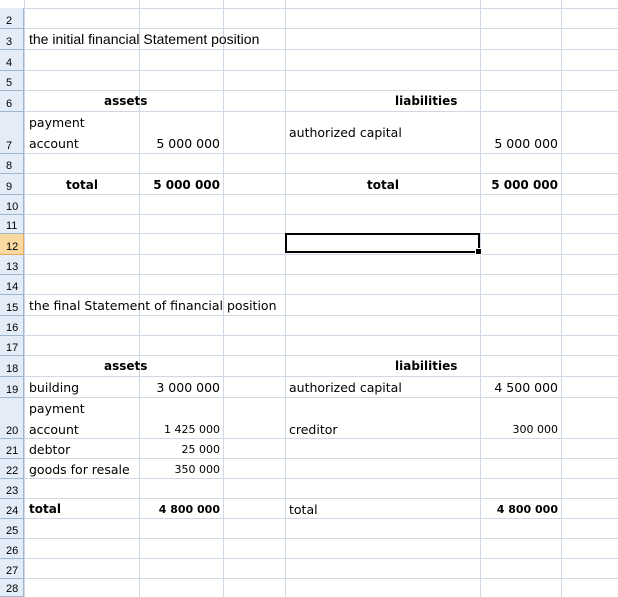 Image resolution: width=618 pixels, height=597 pixels. What do you see at coordinates (12, 305) in the screenshot?
I see `row-header: 15` at bounding box center [12, 305].